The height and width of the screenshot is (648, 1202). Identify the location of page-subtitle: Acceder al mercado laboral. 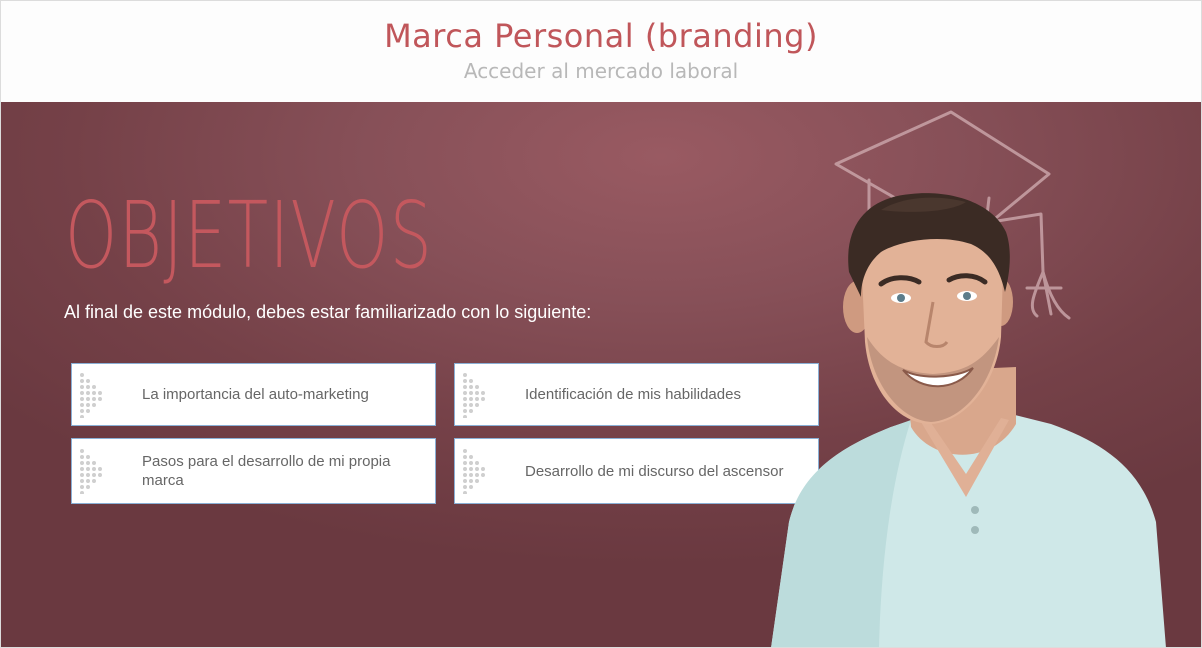
(601, 71).